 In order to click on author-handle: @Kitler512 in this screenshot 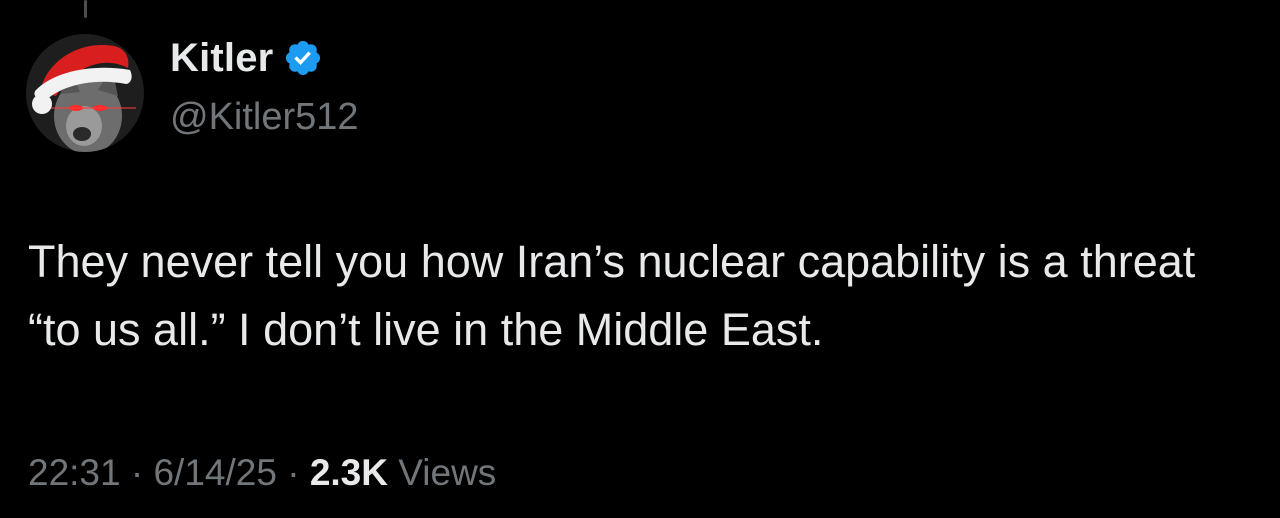, I will do `click(264, 117)`.